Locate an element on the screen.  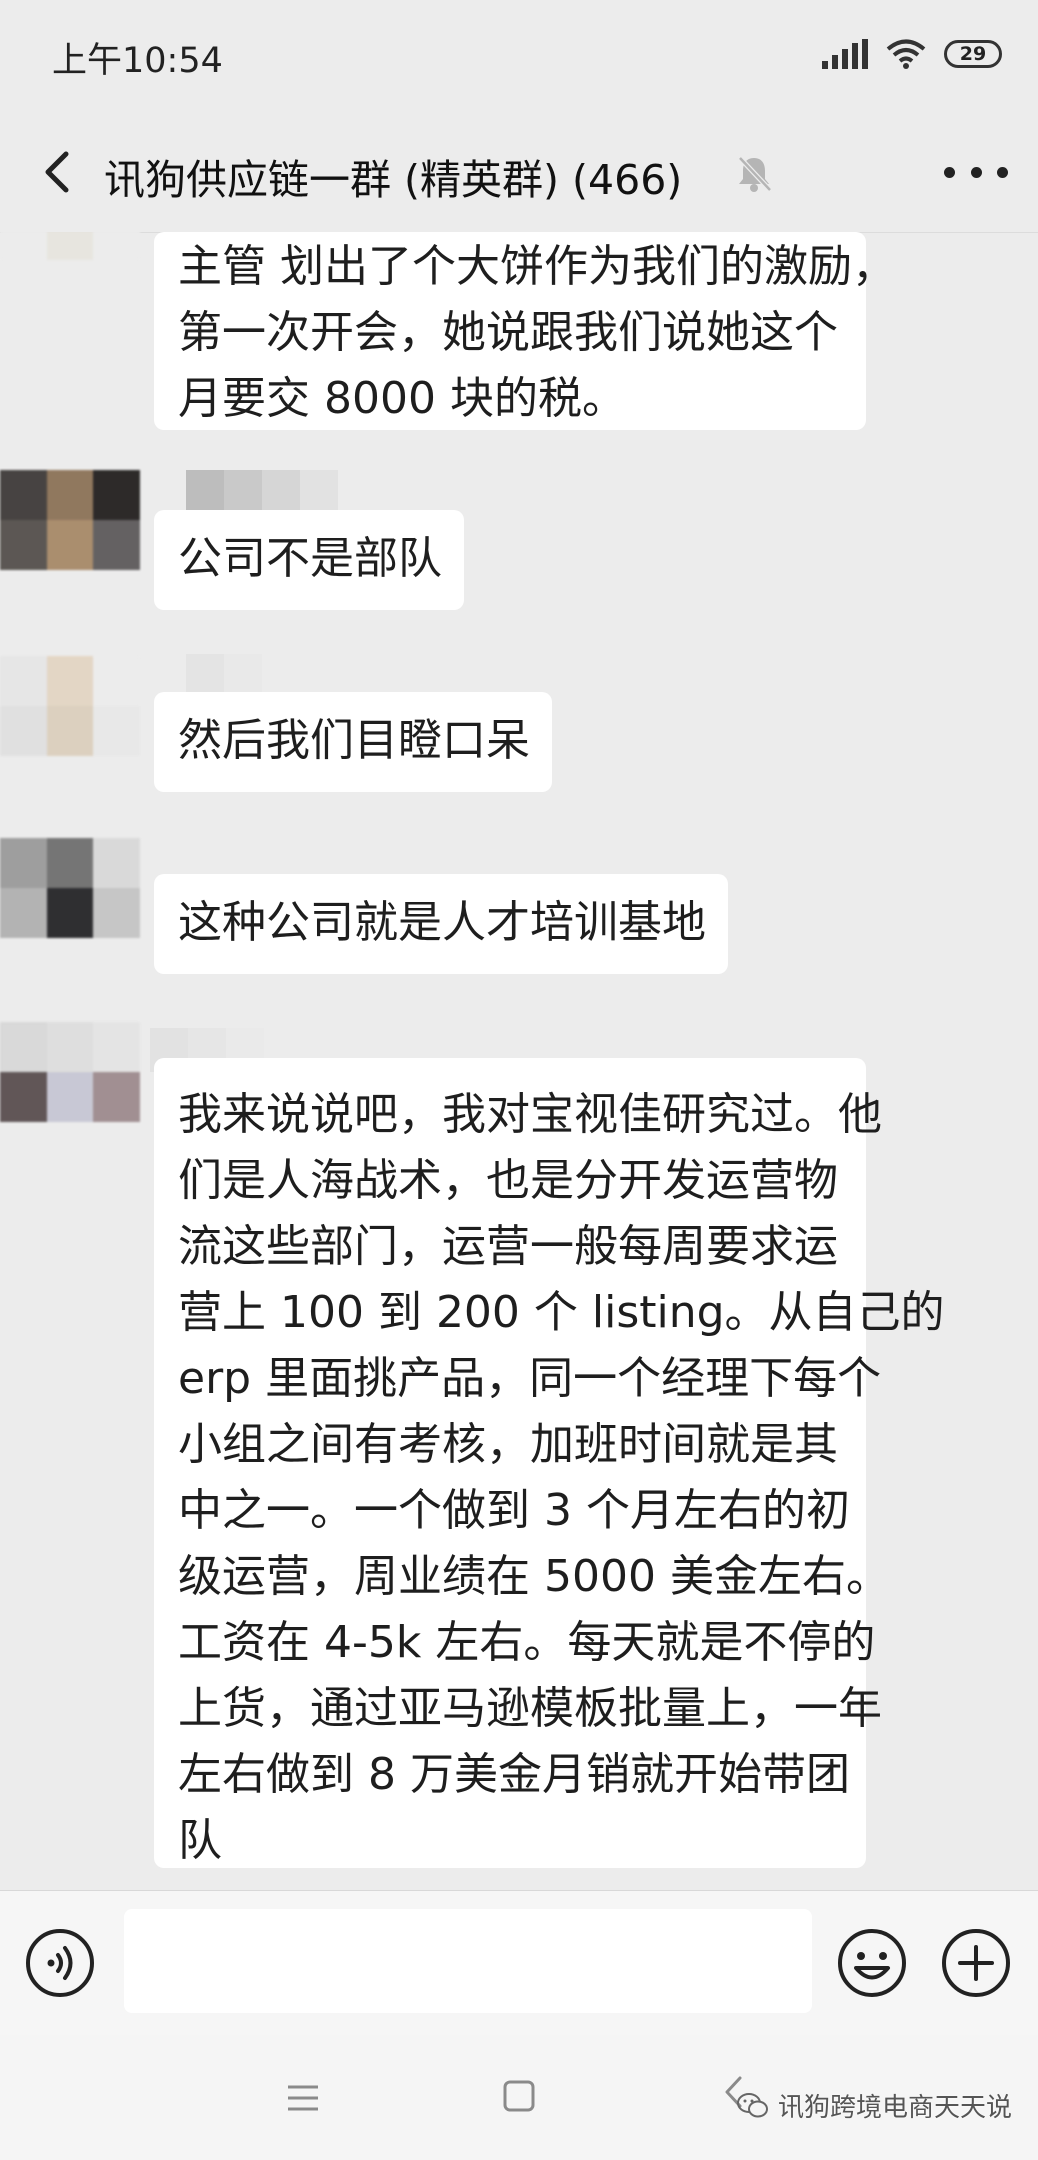
chat-header: 讯狗供应链一群 (精英群) (466) is located at coordinates (519, 172).